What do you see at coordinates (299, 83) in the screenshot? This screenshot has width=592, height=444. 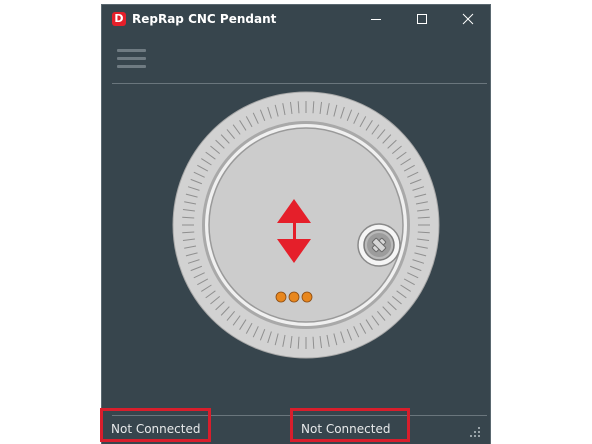 I see `top-divider` at bounding box center [299, 83].